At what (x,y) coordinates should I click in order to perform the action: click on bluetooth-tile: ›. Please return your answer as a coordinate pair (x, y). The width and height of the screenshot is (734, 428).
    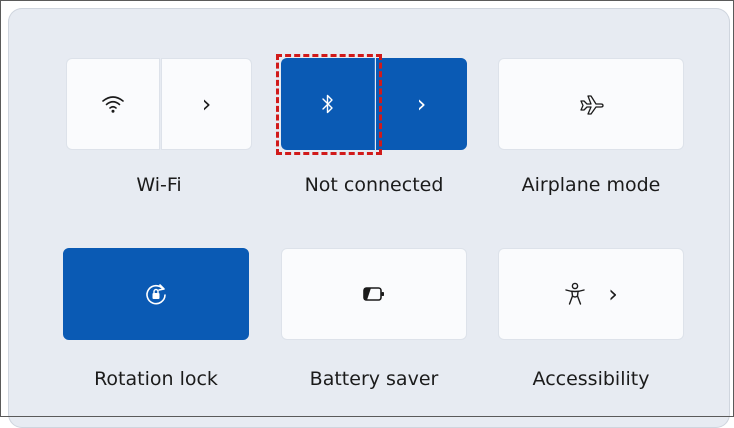
    Looking at the image, I should click on (374, 104).